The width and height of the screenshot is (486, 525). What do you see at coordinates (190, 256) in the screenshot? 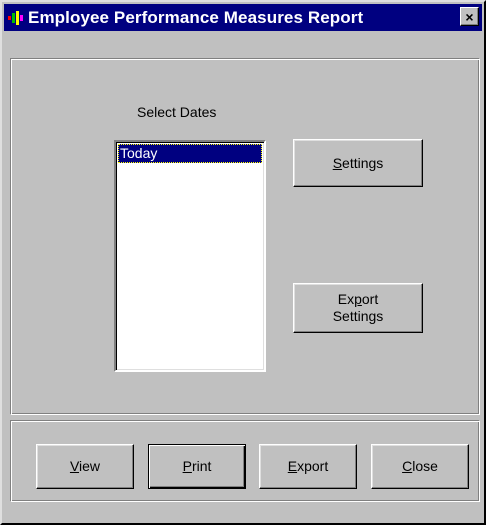
I see `dates-listbox: Today` at bounding box center [190, 256].